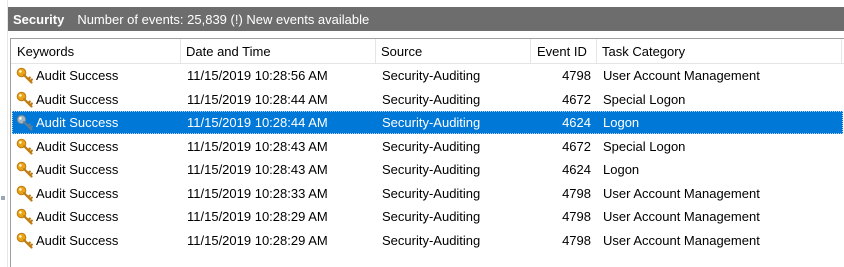  What do you see at coordinates (278, 51) in the screenshot?
I see `column-header-date-and-time: Date and Time` at bounding box center [278, 51].